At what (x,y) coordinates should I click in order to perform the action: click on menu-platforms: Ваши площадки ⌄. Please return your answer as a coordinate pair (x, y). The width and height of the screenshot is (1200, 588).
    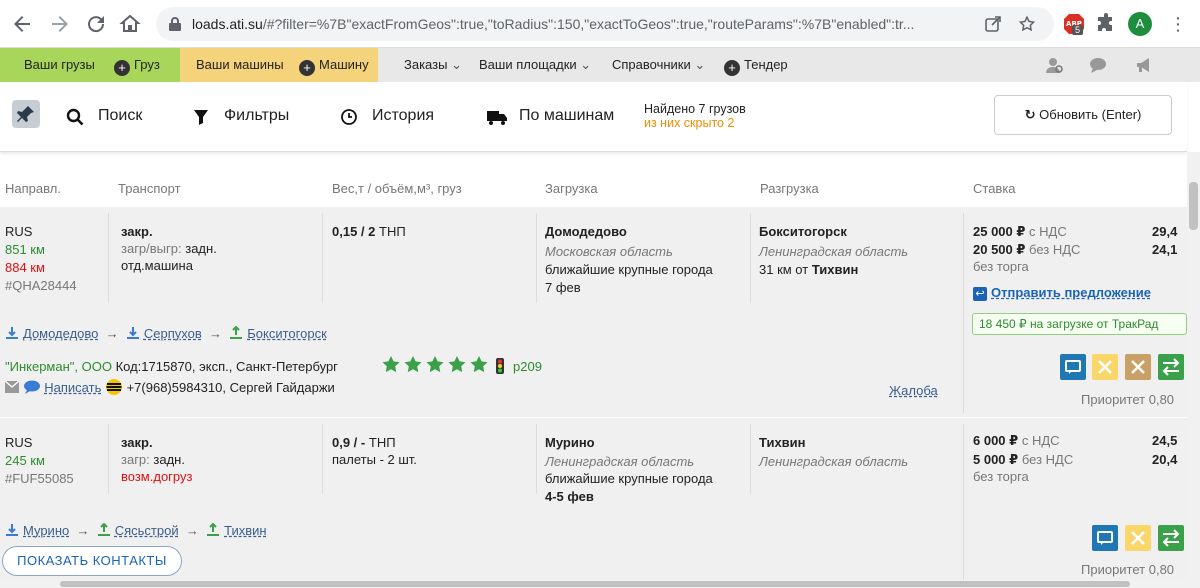
    Looking at the image, I should click on (535, 65).